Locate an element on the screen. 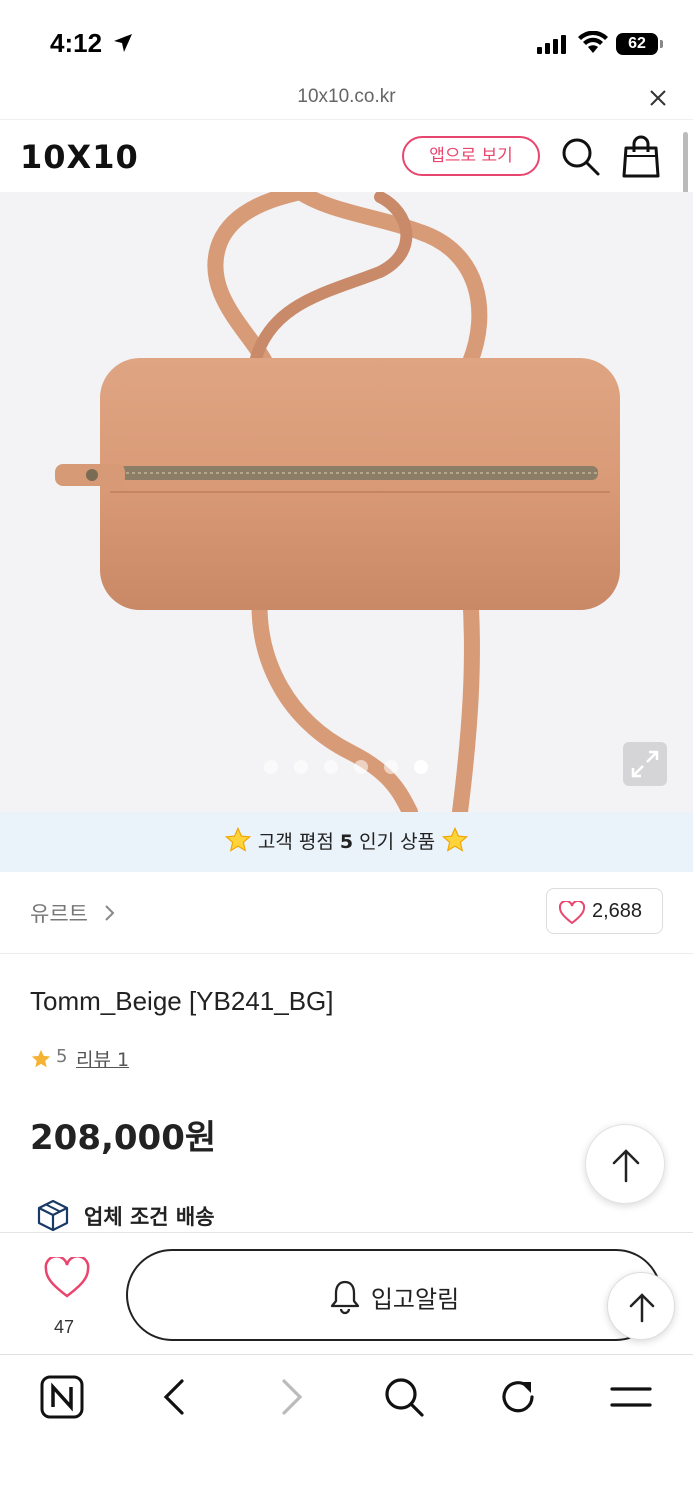 This screenshot has height=1500, width=693. expand-image-button is located at coordinates (645, 764).